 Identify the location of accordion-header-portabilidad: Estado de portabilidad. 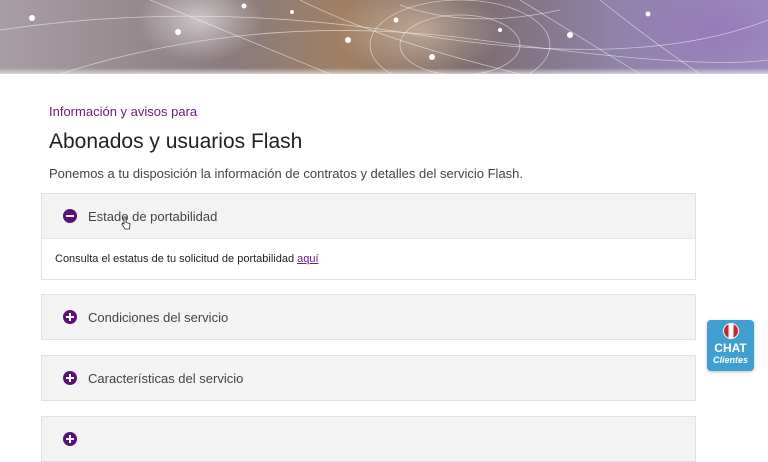
(368, 216).